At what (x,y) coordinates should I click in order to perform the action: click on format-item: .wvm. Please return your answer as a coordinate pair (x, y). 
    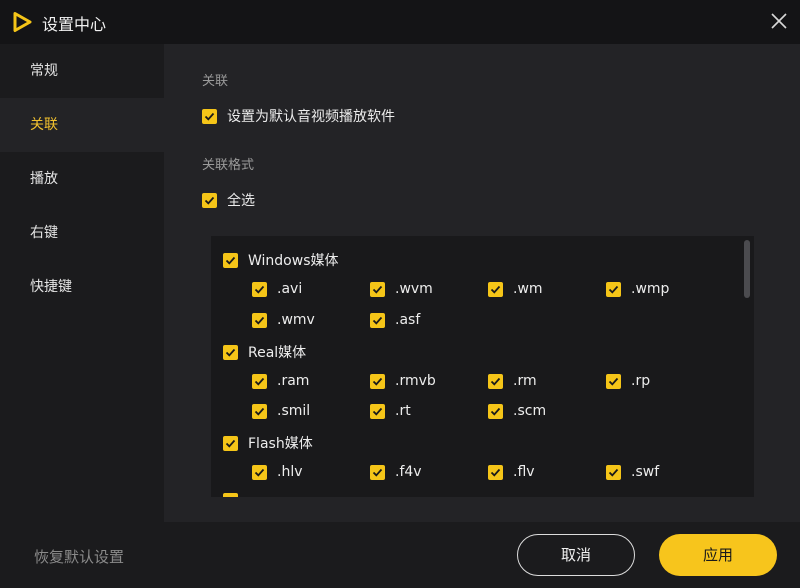
    Looking at the image, I should click on (401, 289).